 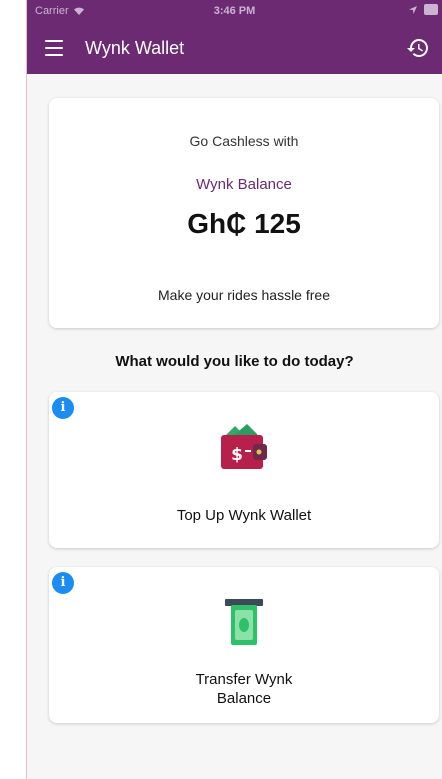 I want to click on cashless-text: Go Cashless with, so click(x=244, y=141).